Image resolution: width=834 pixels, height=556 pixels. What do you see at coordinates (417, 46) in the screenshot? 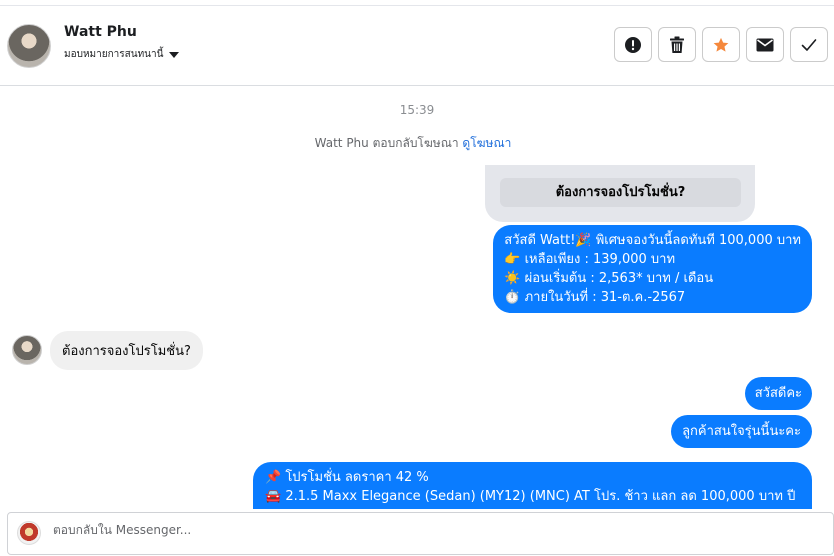
I see `conversation-header: Watt Phu มอบหมายการสนทนานี้` at bounding box center [417, 46].